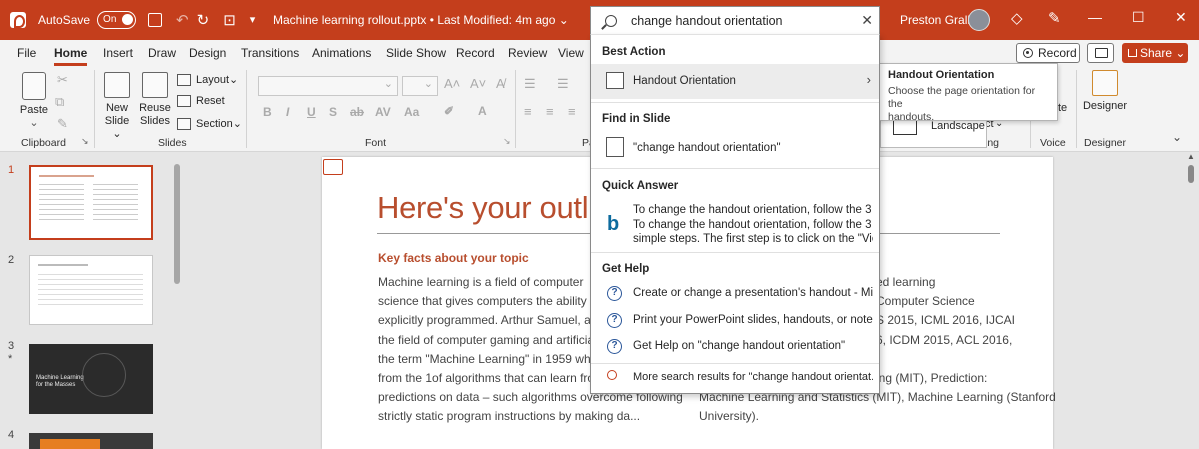 The width and height of the screenshot is (1199, 449). I want to click on tab-insert: Insert, so click(118, 53).